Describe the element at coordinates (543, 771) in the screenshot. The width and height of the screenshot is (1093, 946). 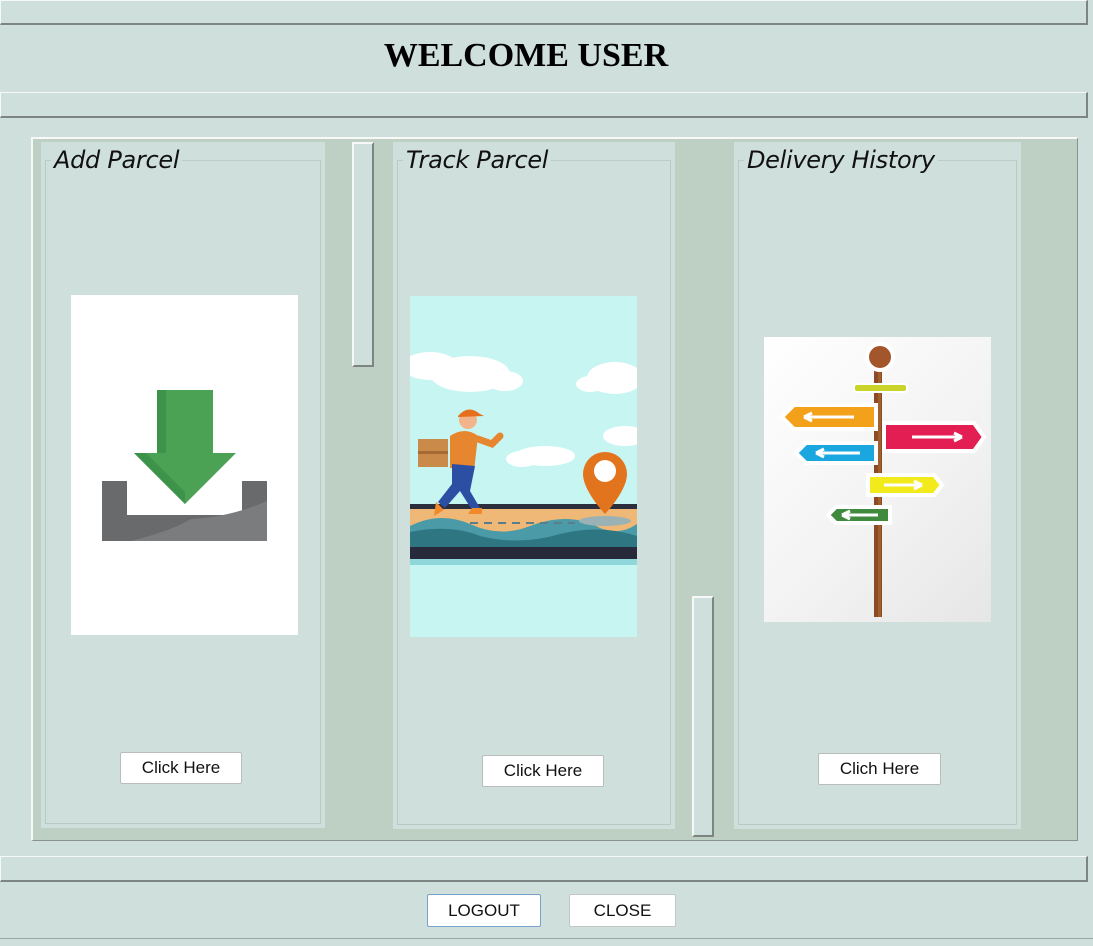
I see `track-parcel-button: Click Here` at that location.